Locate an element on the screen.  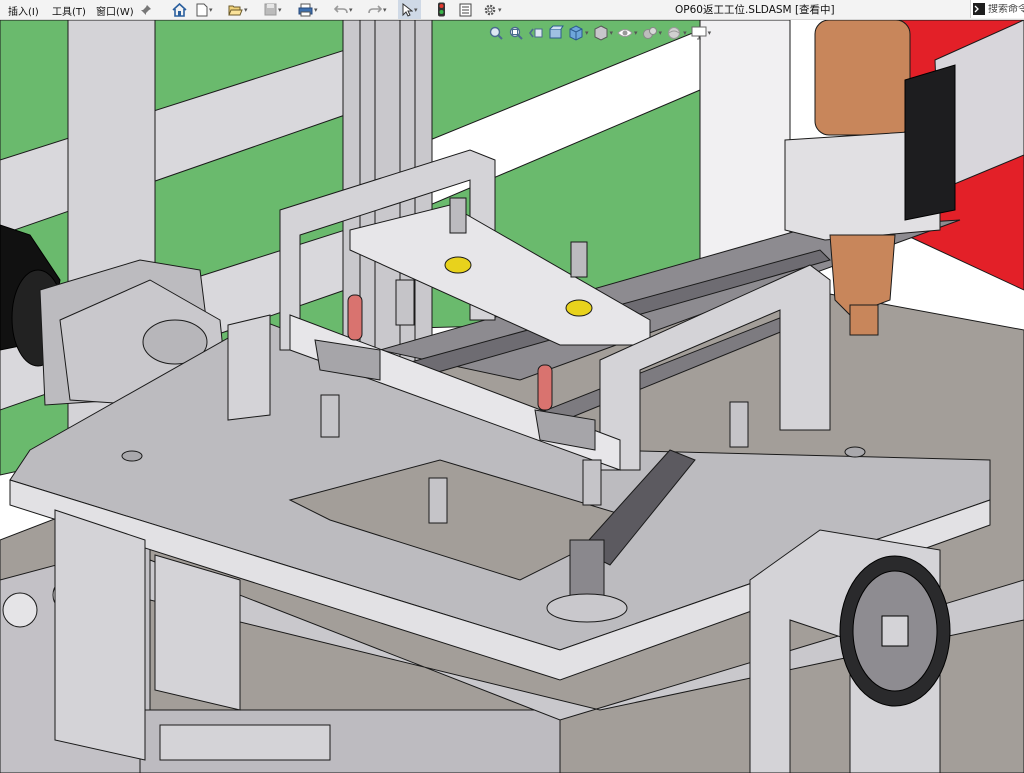
hide-show-items-icon: ▾ is located at coordinates (627, 33).